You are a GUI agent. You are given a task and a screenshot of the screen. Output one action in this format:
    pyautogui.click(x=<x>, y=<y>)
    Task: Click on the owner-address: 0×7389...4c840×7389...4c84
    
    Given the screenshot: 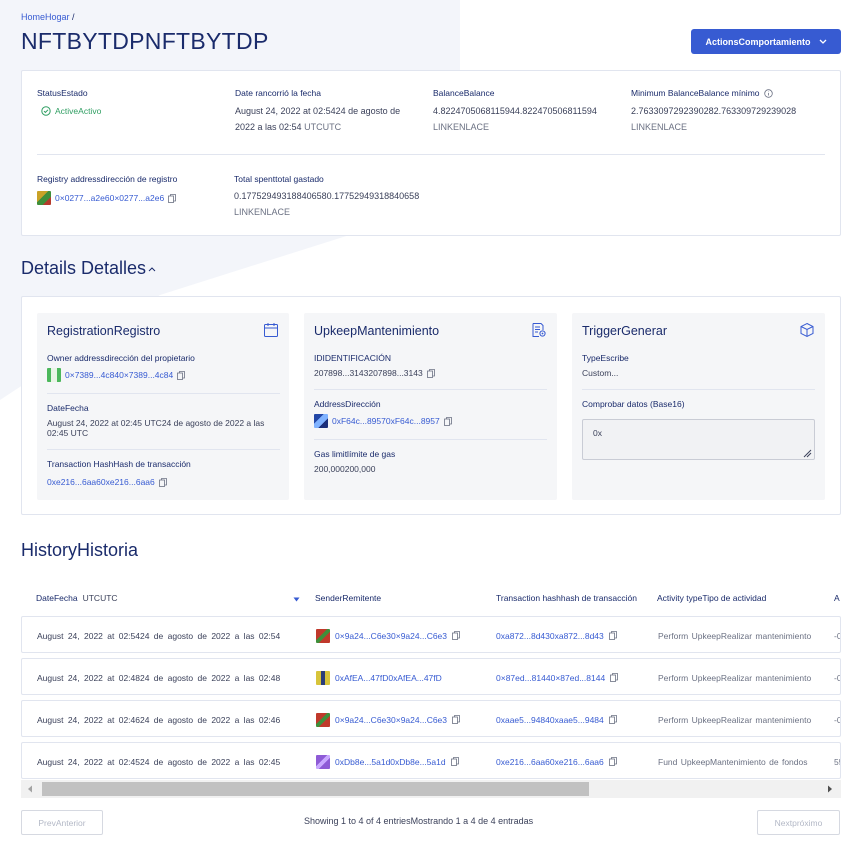 What is the action you would take?
    pyautogui.click(x=116, y=375)
    